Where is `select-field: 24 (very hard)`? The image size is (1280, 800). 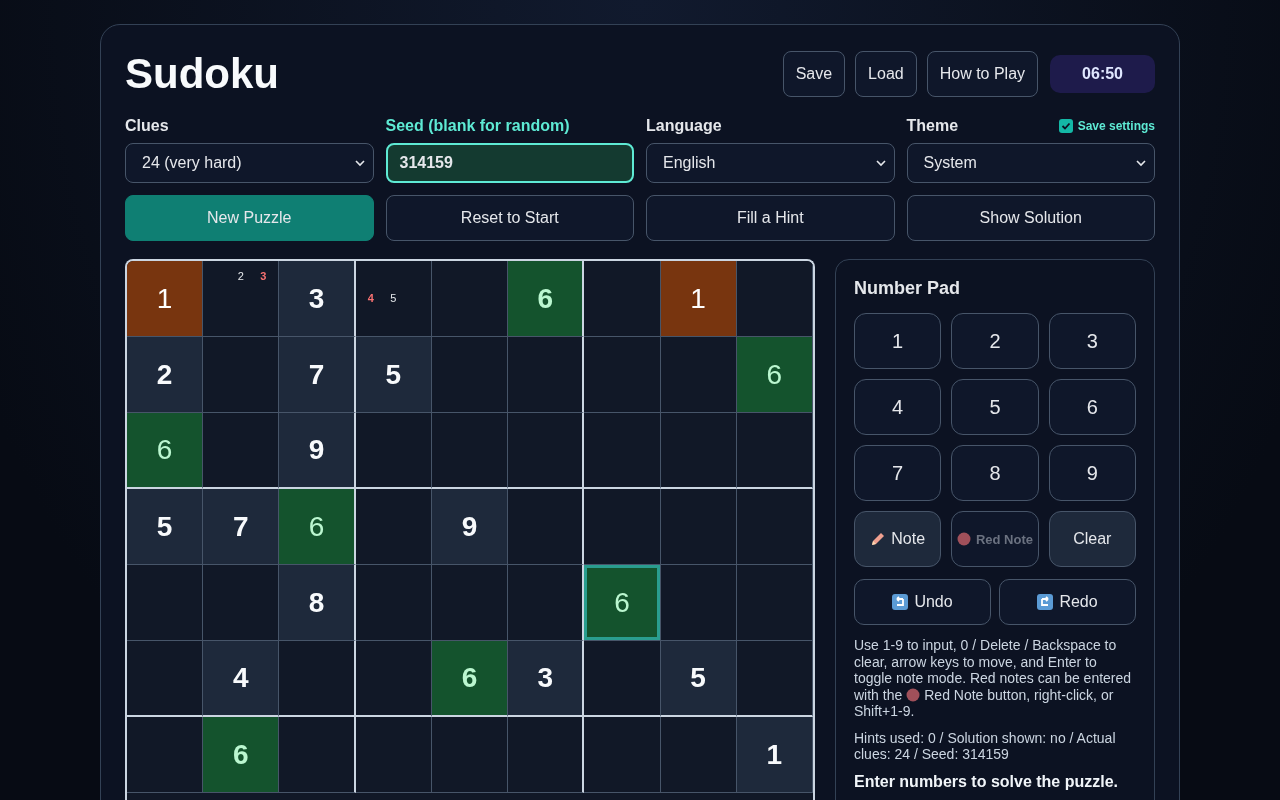 select-field: 24 (very hard) is located at coordinates (249, 163).